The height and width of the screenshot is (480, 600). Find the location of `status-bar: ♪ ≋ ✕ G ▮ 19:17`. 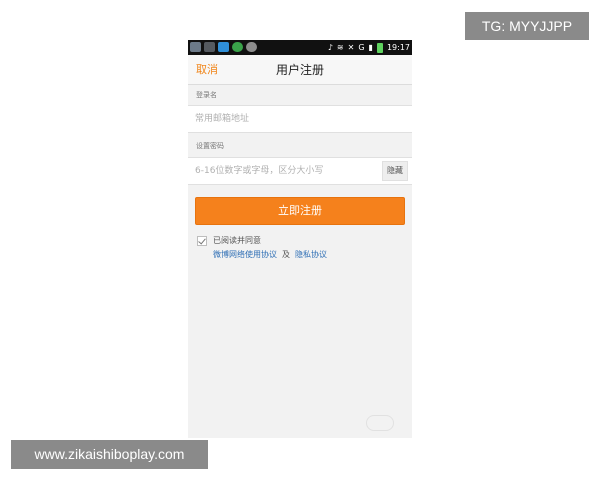

status-bar: ♪ ≋ ✕ G ▮ 19:17 is located at coordinates (300, 47).